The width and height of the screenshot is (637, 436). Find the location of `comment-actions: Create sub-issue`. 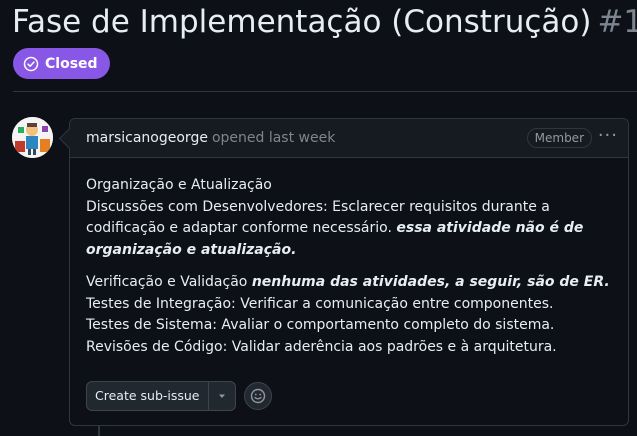

comment-actions: Create sub-issue is located at coordinates (179, 396).